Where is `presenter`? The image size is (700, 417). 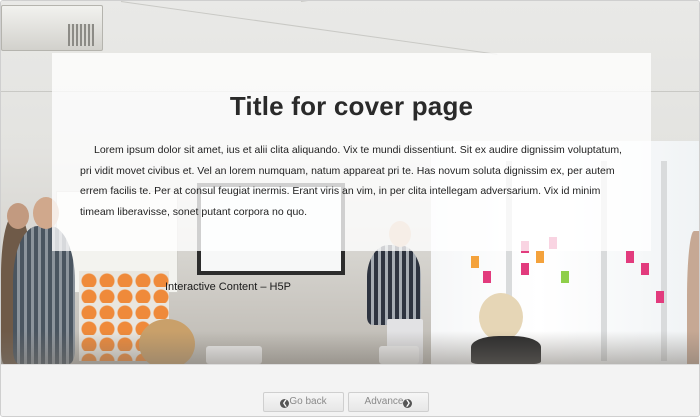 presenter is located at coordinates (394, 285).